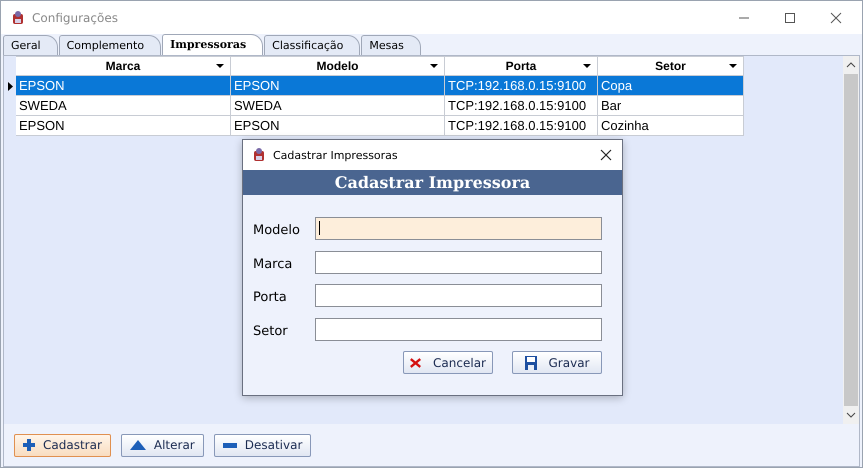  I want to click on minus-icon, so click(229, 445).